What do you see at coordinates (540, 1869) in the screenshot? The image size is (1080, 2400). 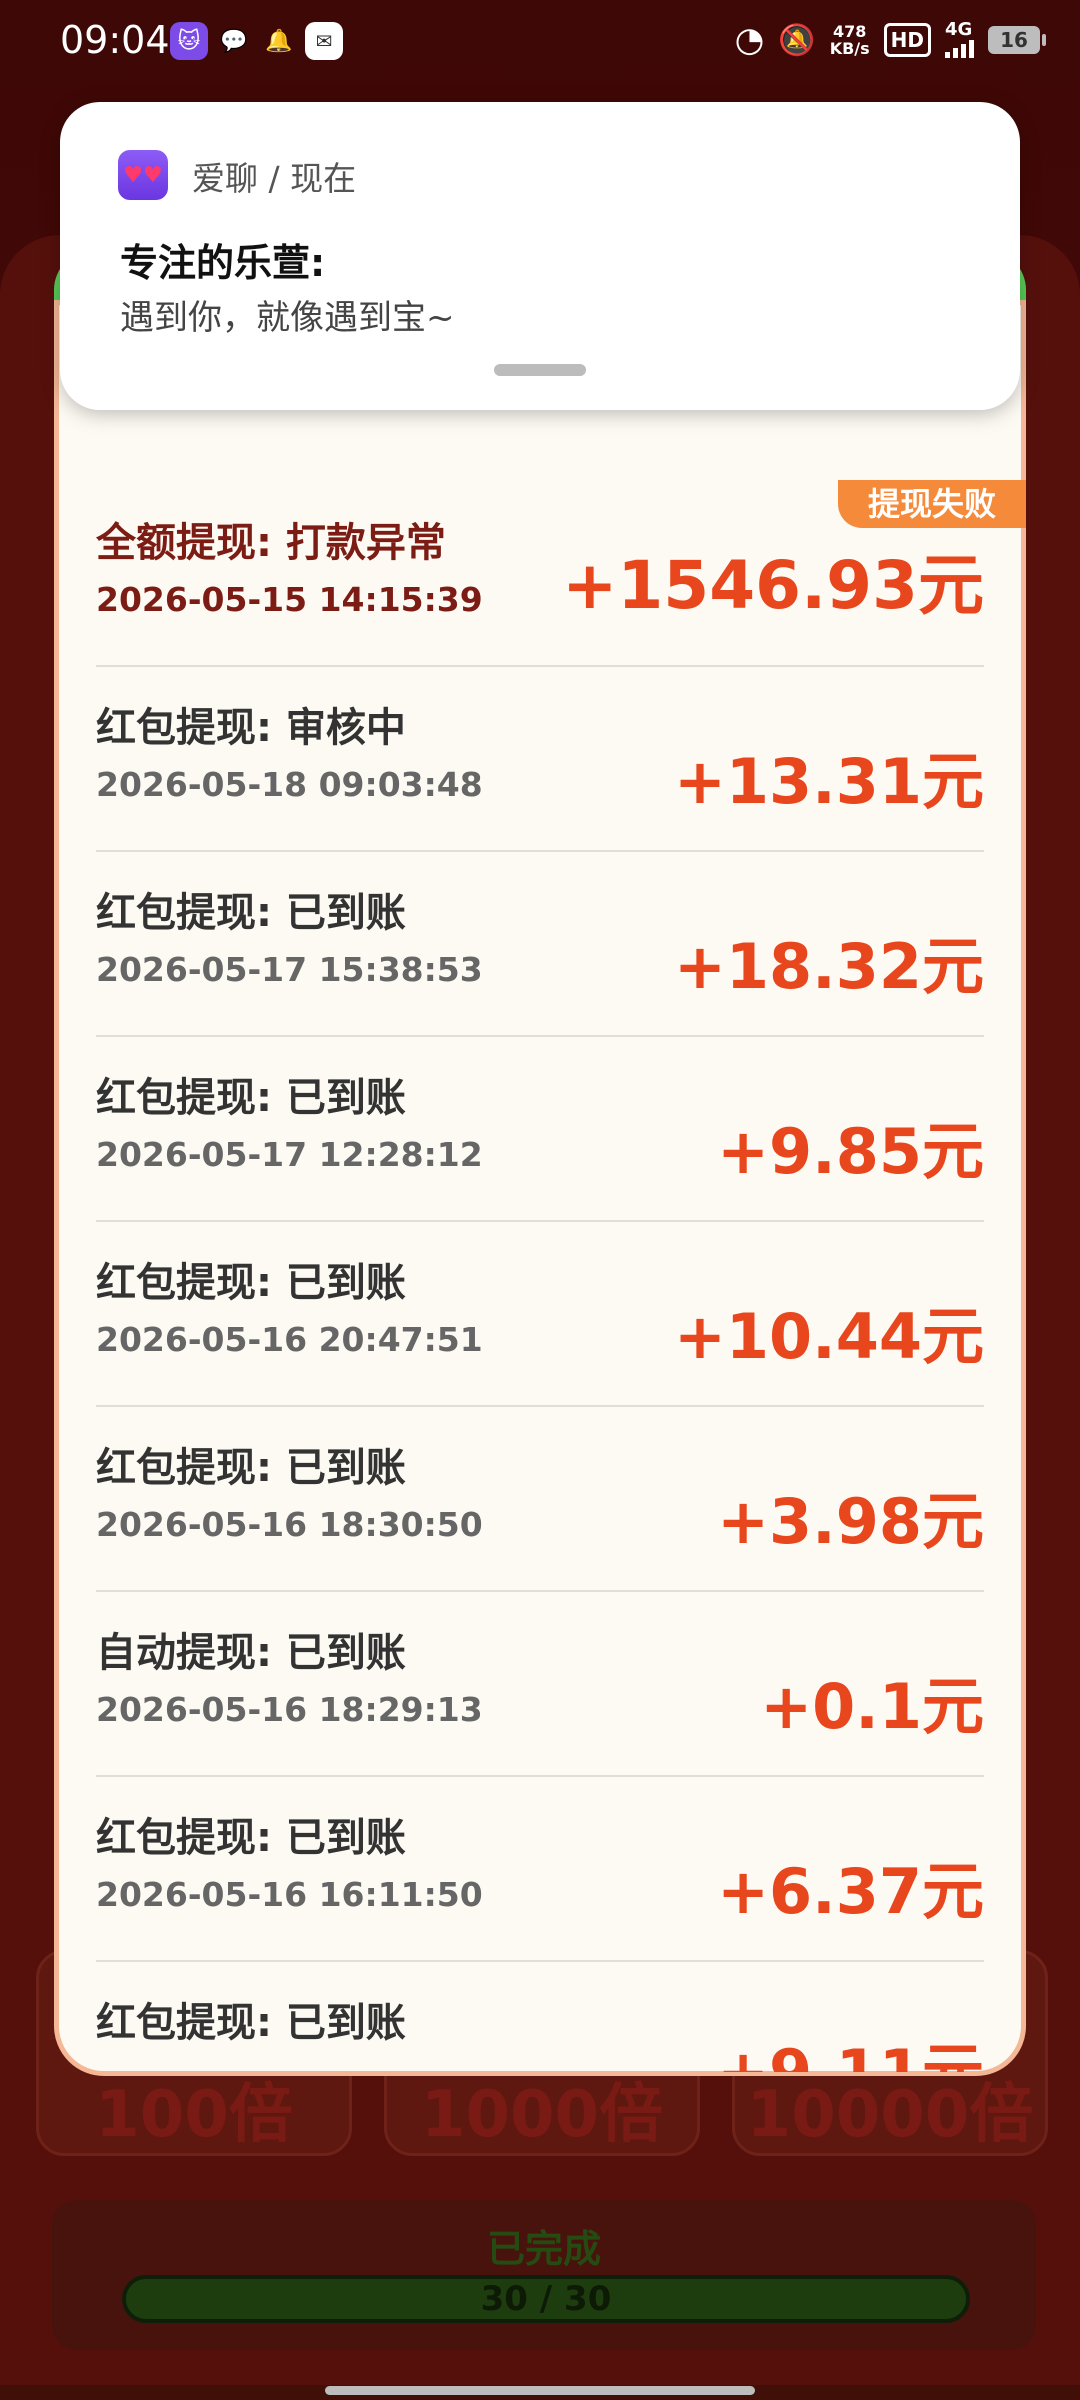 I see `list-item: 红包提现: 已到账 2026-05-16 16:11:50 +6.37元` at bounding box center [540, 1869].